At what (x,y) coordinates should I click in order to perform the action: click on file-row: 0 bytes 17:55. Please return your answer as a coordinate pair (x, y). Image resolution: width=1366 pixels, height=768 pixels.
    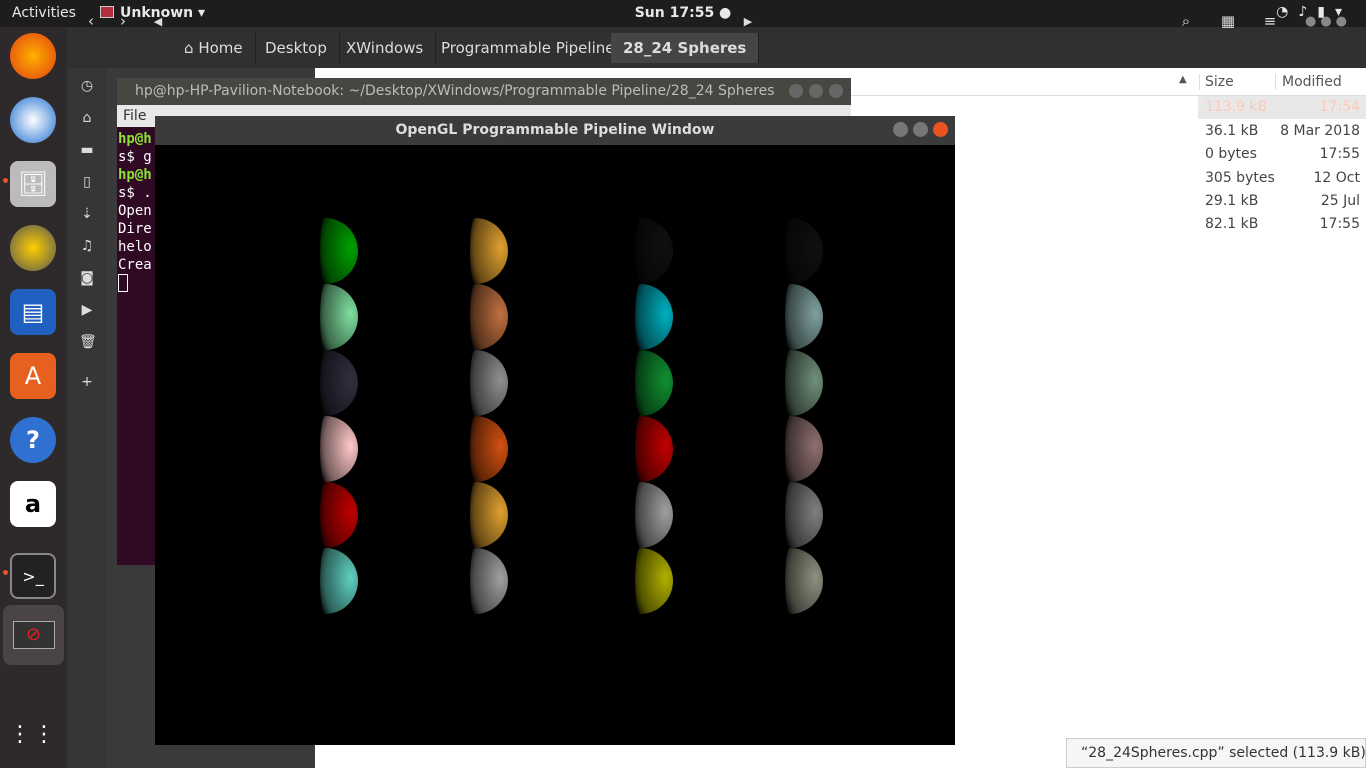
    Looking at the image, I should click on (1282, 154).